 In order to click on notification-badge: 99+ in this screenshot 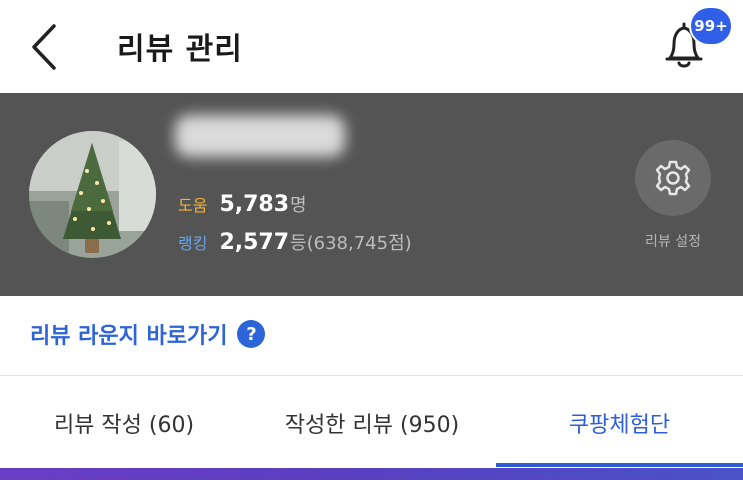, I will do `click(711, 26)`.